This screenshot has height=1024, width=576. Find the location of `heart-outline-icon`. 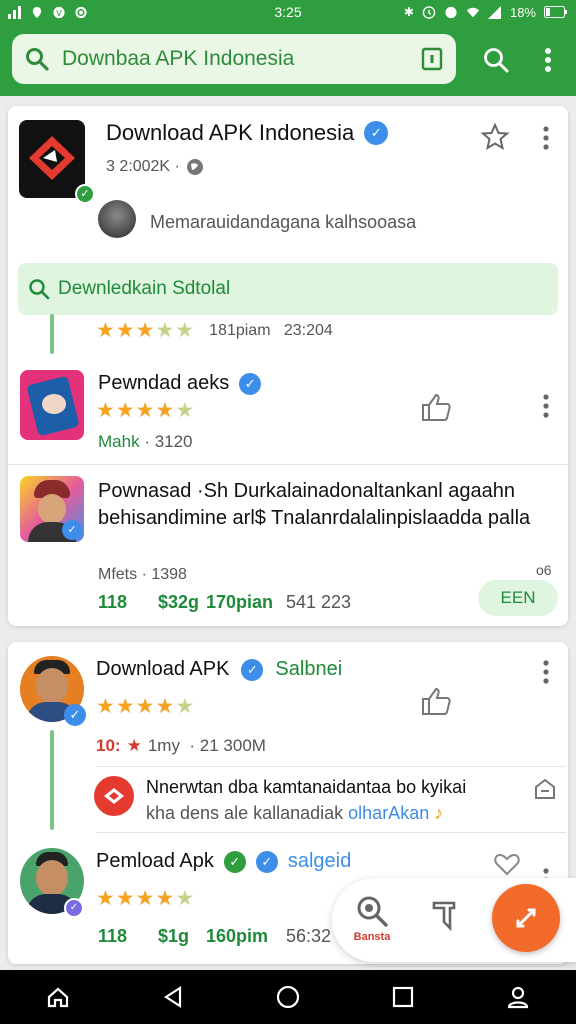

heart-outline-icon is located at coordinates (507, 864).